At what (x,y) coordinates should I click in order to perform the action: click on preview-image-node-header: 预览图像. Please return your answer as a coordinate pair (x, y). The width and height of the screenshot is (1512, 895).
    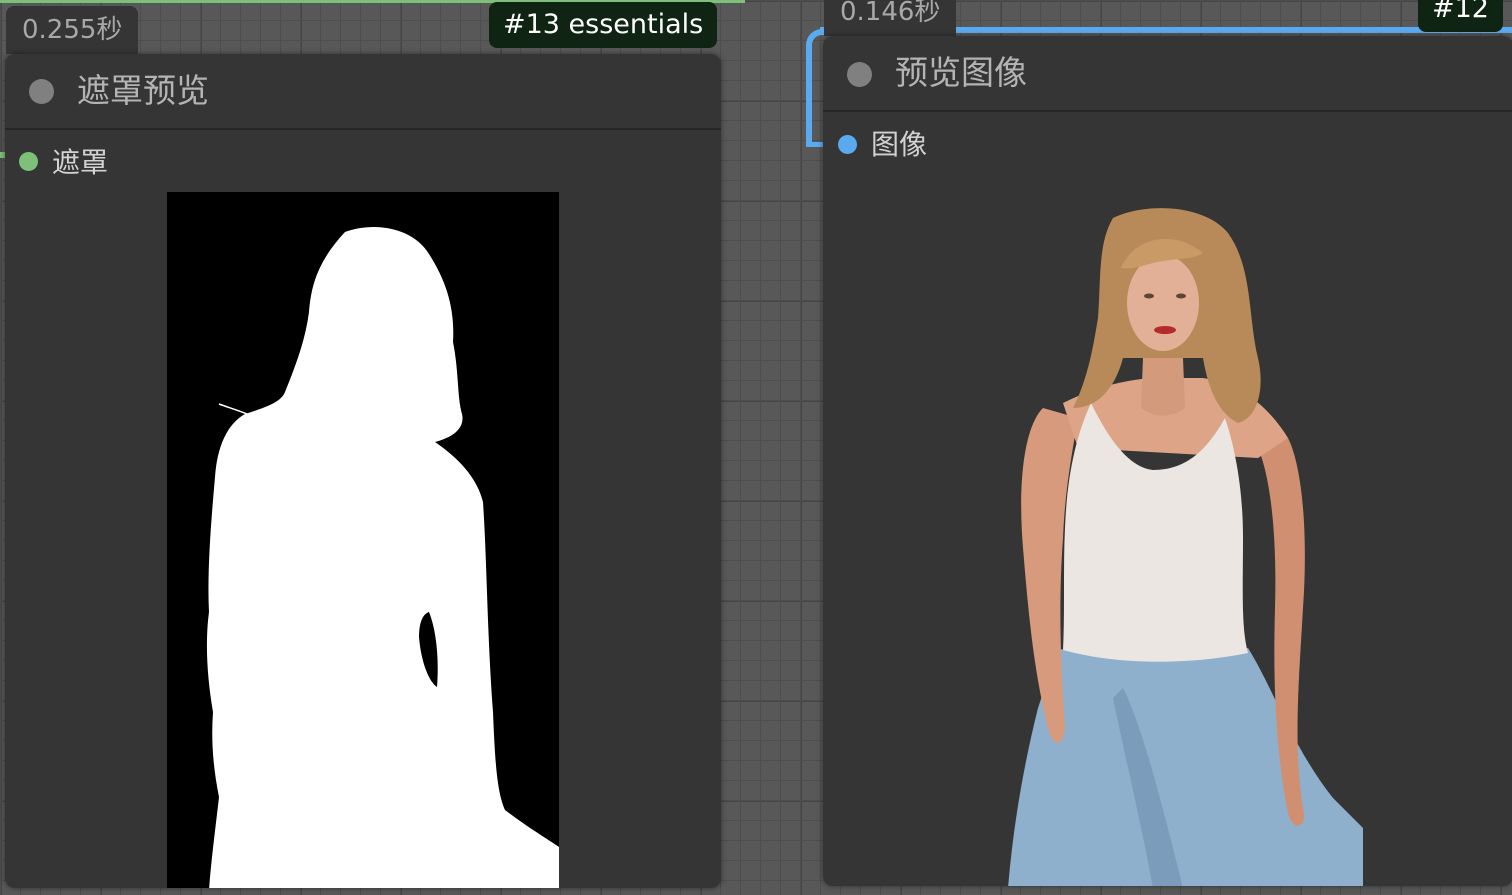
    Looking at the image, I should click on (1167, 74).